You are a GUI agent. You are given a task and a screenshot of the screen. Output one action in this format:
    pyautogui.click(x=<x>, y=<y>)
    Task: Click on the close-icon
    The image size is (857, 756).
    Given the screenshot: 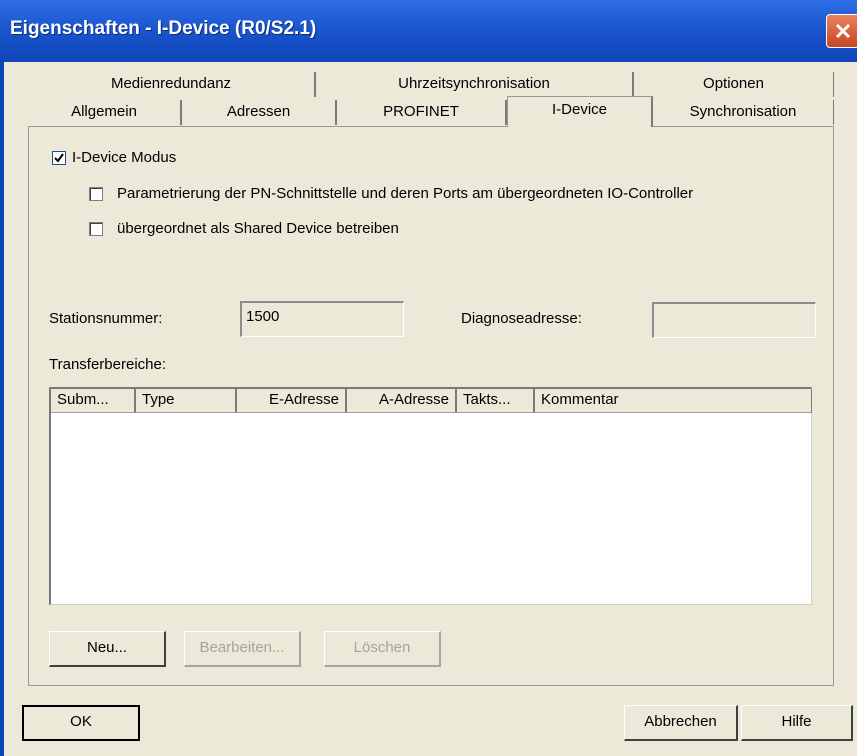 What is the action you would take?
    pyautogui.click(x=843, y=31)
    